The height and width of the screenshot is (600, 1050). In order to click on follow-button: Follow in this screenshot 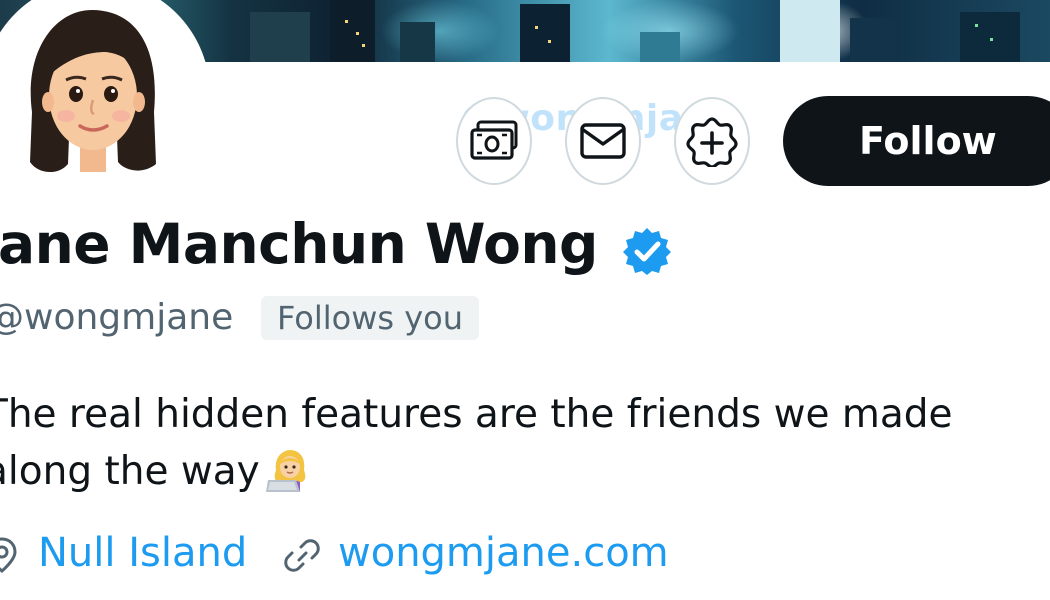, I will do `click(916, 141)`.